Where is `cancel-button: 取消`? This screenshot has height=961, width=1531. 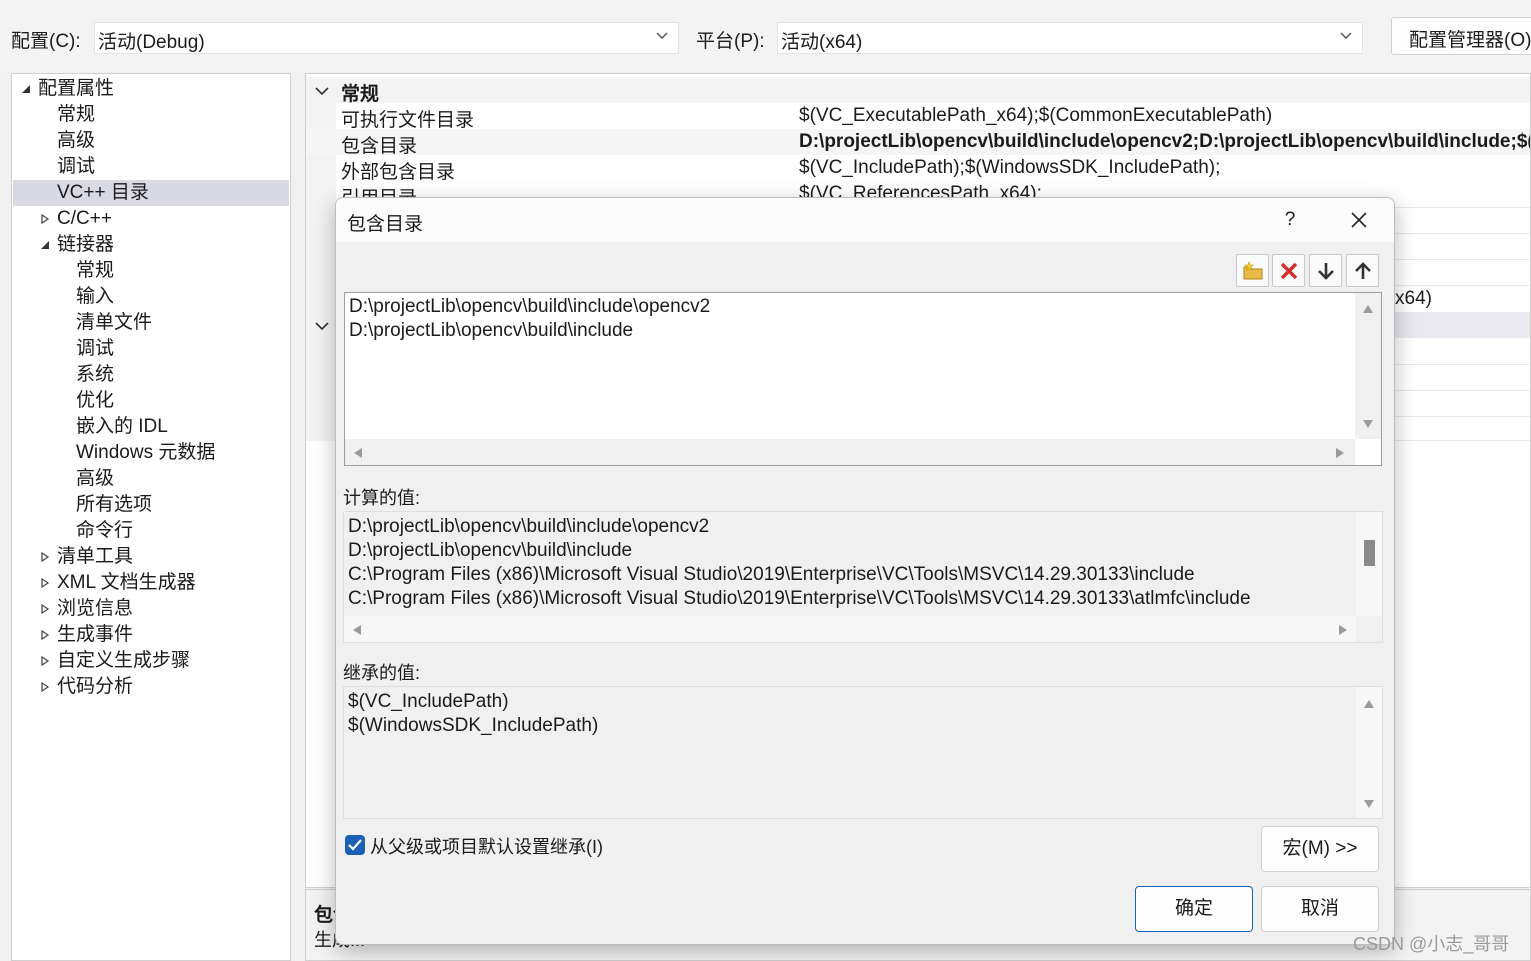 cancel-button: 取消 is located at coordinates (1320, 909).